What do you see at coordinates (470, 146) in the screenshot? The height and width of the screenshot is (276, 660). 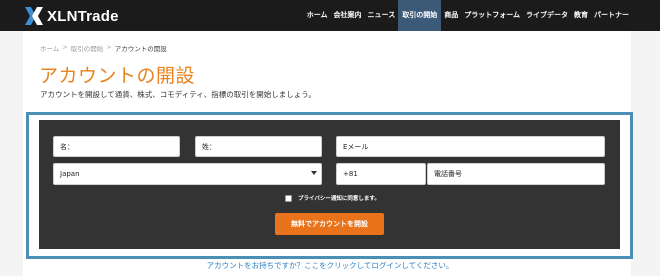 I see `email-field` at bounding box center [470, 146].